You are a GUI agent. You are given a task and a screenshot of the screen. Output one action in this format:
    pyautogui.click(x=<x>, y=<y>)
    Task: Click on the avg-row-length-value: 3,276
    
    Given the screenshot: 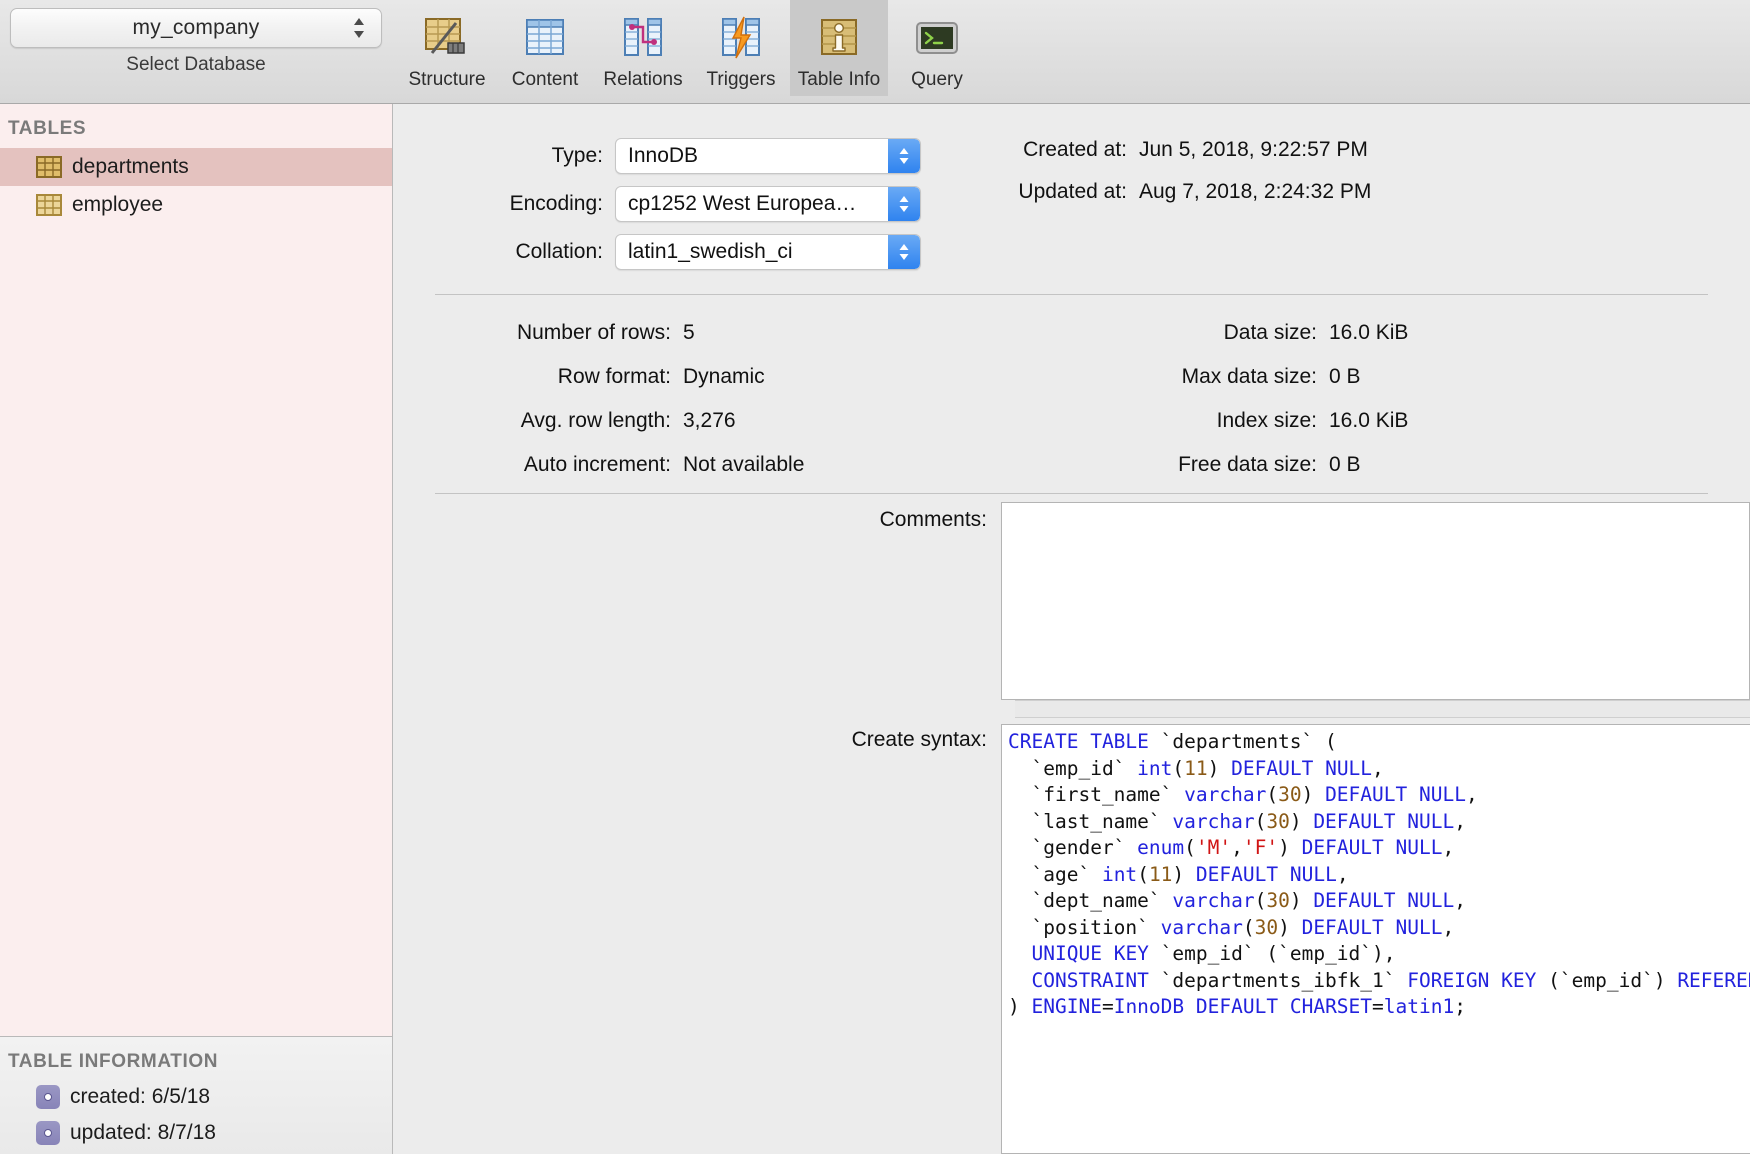 What is the action you would take?
    pyautogui.click(x=709, y=420)
    